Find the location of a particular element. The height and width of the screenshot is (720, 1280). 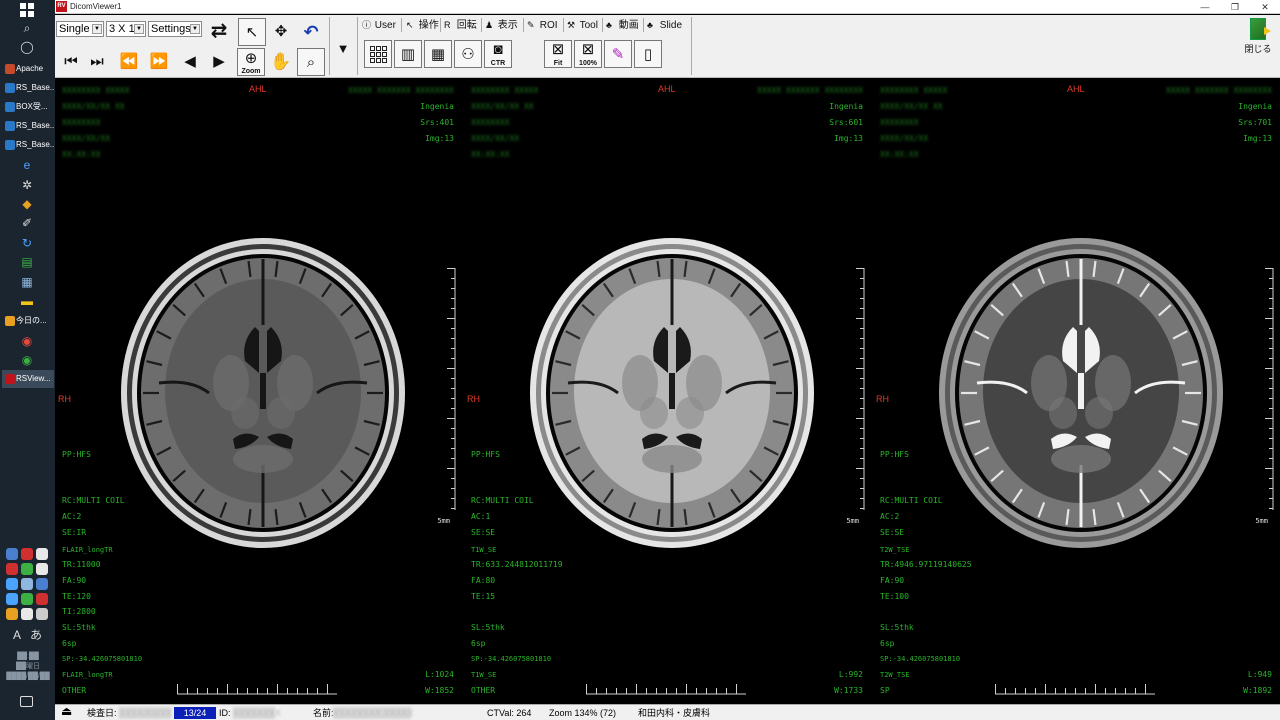

dicom-tag-other: OTHER is located at coordinates (74, 690).